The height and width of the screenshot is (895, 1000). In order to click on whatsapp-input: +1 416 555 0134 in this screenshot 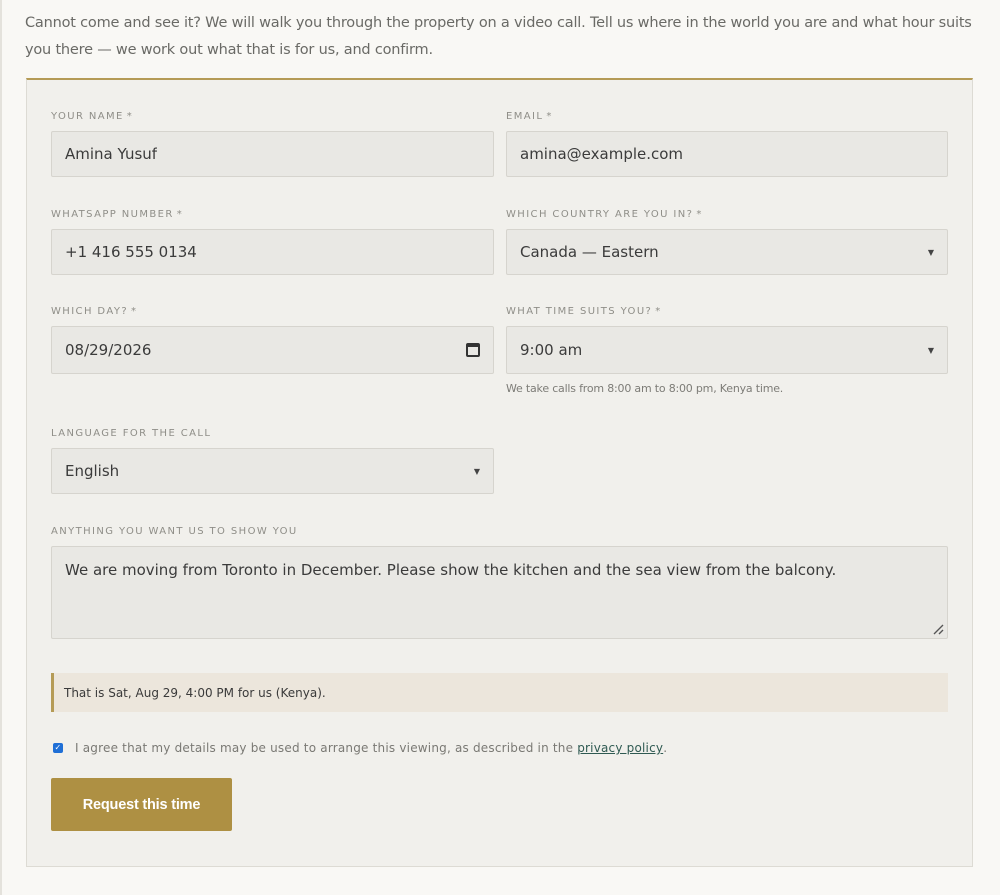, I will do `click(272, 252)`.